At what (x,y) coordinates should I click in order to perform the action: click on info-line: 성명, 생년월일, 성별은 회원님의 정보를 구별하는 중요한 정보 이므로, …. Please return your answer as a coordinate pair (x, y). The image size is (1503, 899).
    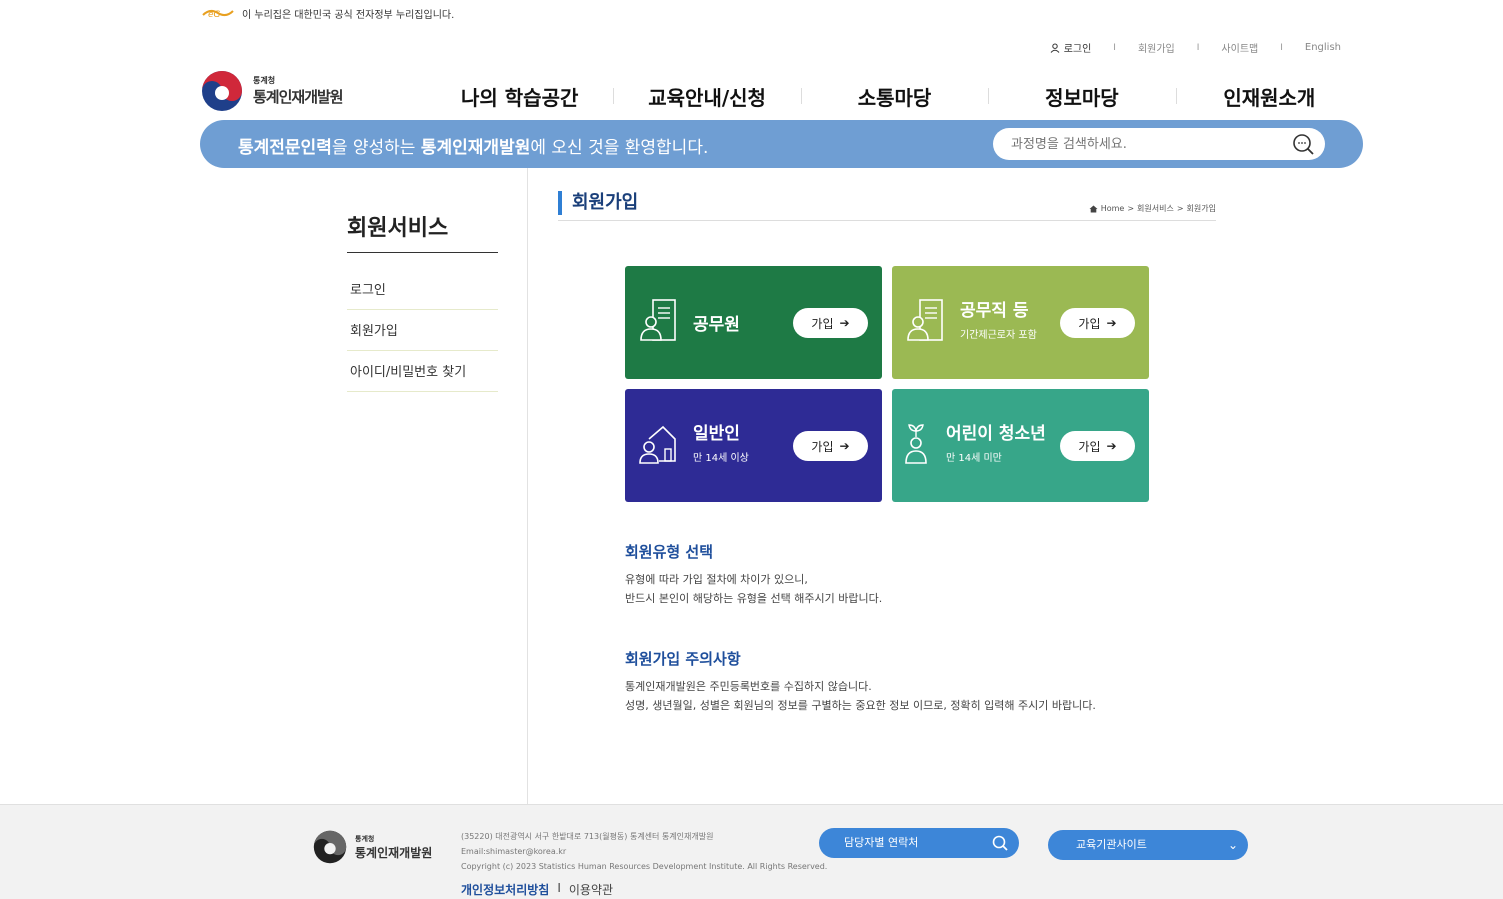
    Looking at the image, I should click on (860, 705).